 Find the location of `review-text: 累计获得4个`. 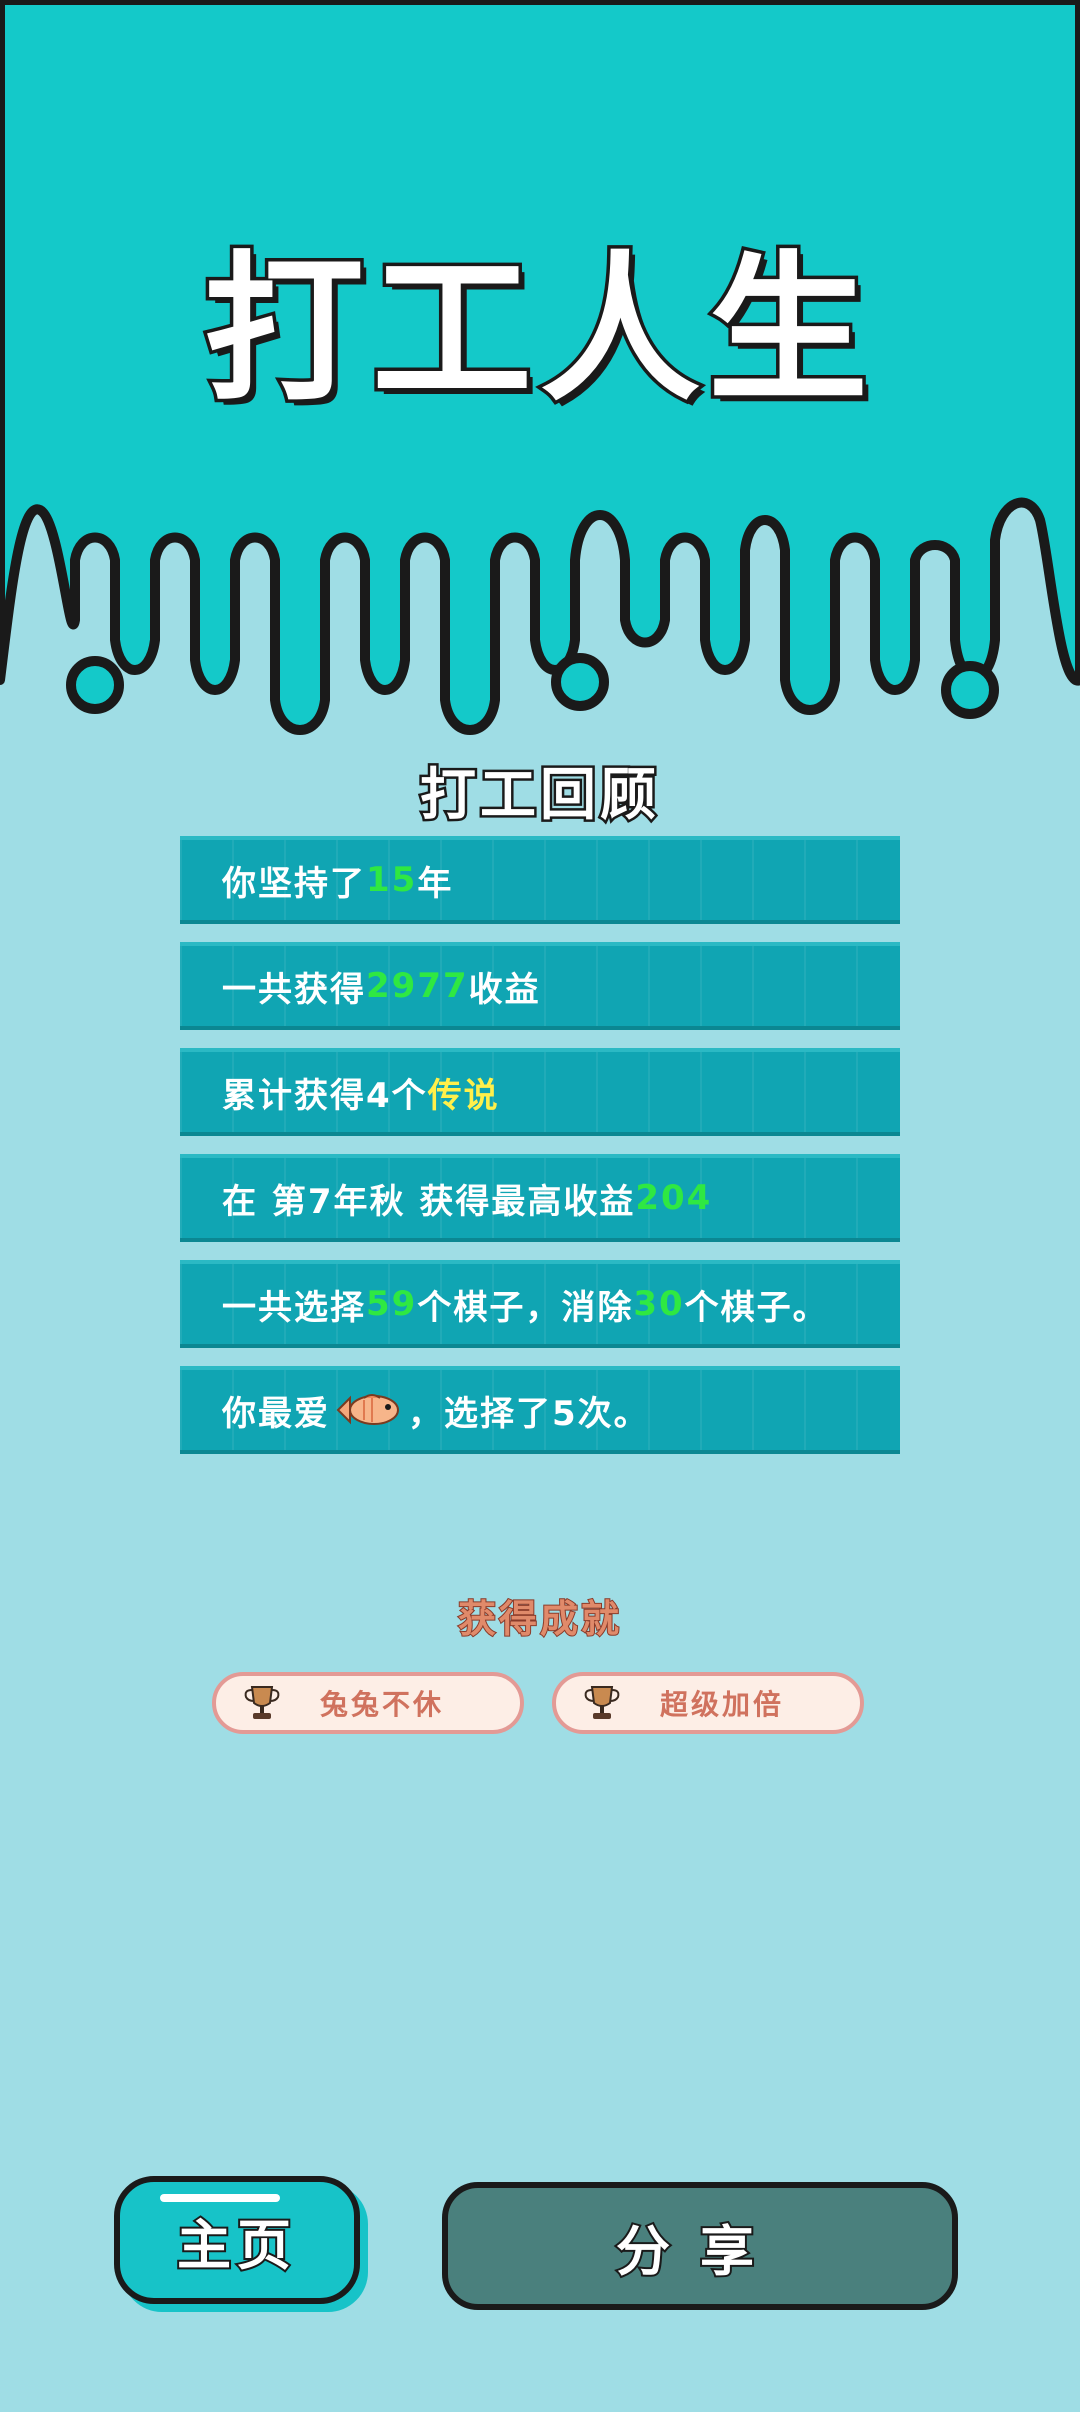

review-text: 累计获得4个 is located at coordinates (325, 1095).